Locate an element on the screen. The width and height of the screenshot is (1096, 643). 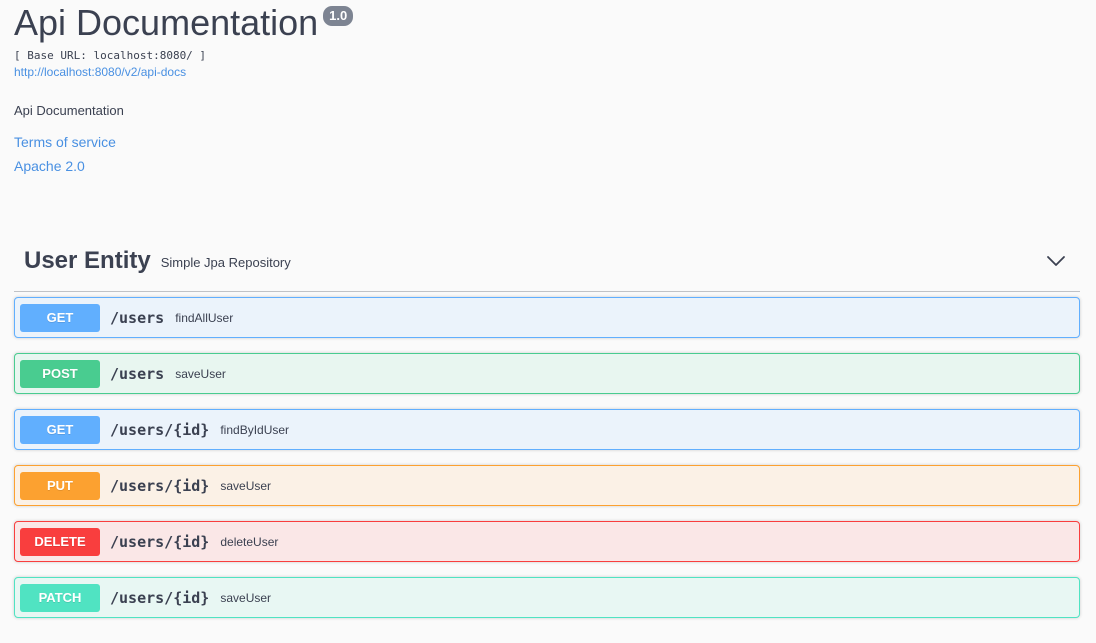
version-badge: 1.0 is located at coordinates (338, 16).